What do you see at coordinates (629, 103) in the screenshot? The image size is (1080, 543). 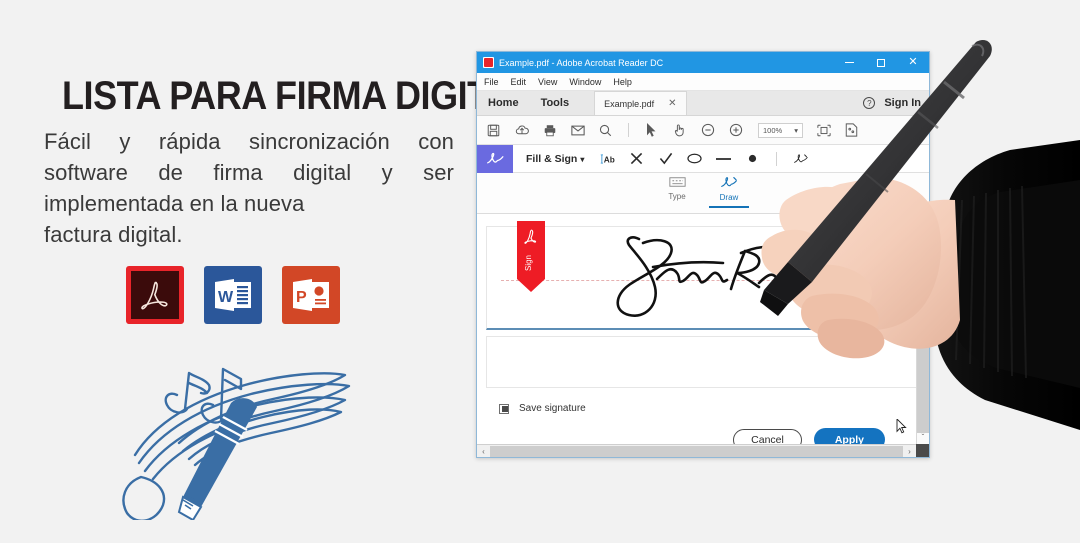 I see `document-tab-label: Example.pdf` at bounding box center [629, 103].